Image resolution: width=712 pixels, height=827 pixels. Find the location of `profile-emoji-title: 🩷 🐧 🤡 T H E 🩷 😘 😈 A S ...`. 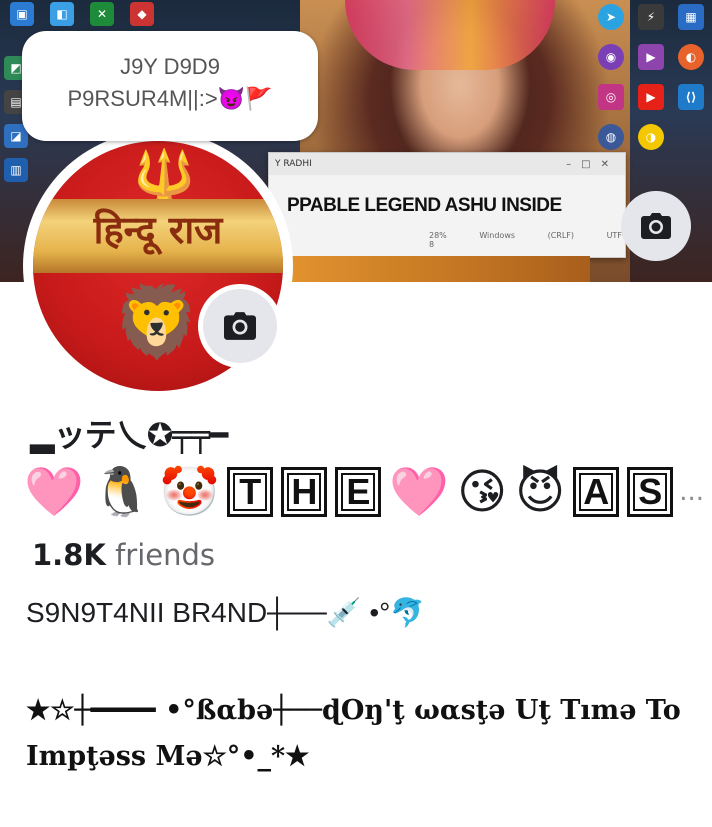

profile-emoji-title: 🩷 🐧 🤡 T H E 🩷 😘 😈 A S ... is located at coordinates (364, 492).